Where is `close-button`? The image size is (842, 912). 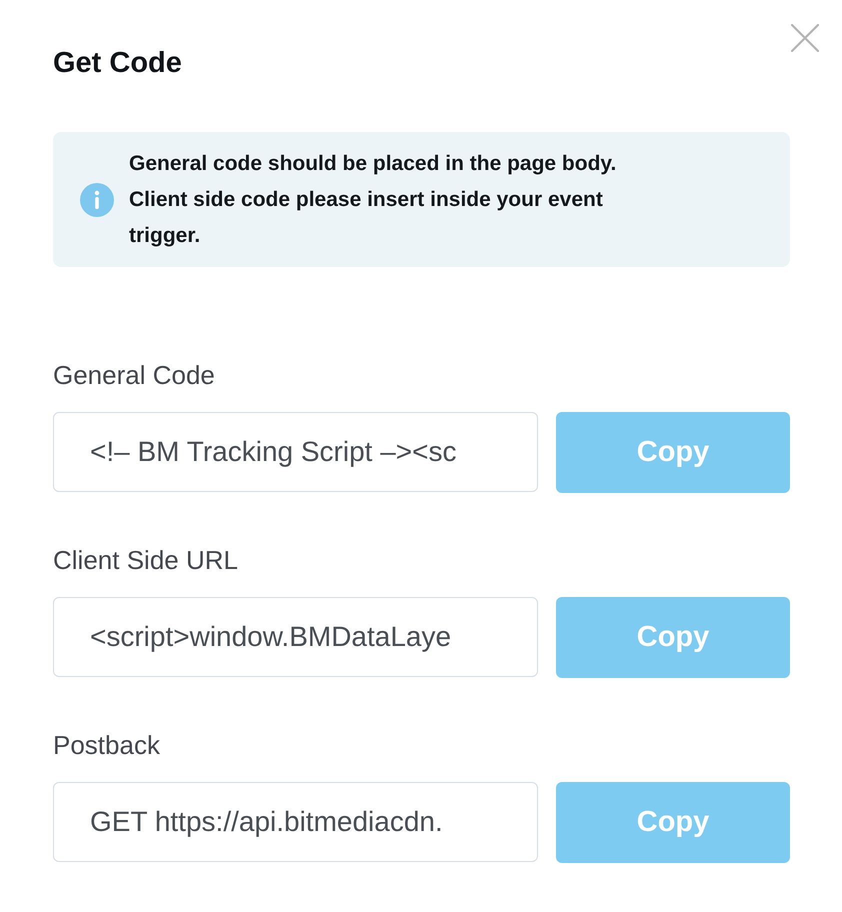
close-button is located at coordinates (805, 38).